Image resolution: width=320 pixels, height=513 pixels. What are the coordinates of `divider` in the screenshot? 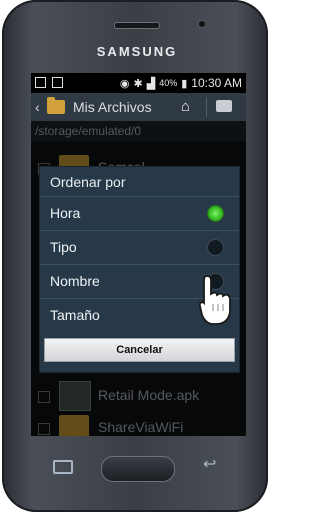 It's located at (206, 107).